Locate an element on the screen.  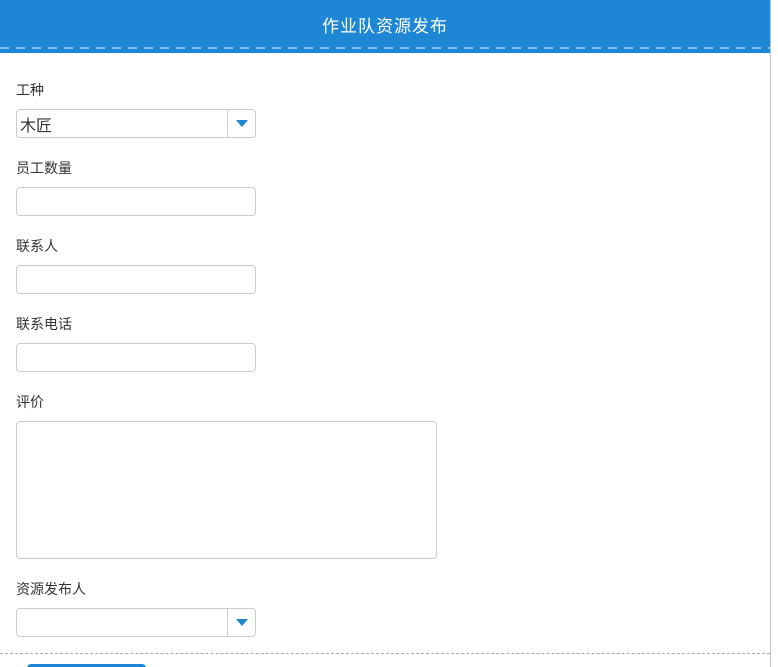
publisher-label: 资源发布人 is located at coordinates (51, 589).